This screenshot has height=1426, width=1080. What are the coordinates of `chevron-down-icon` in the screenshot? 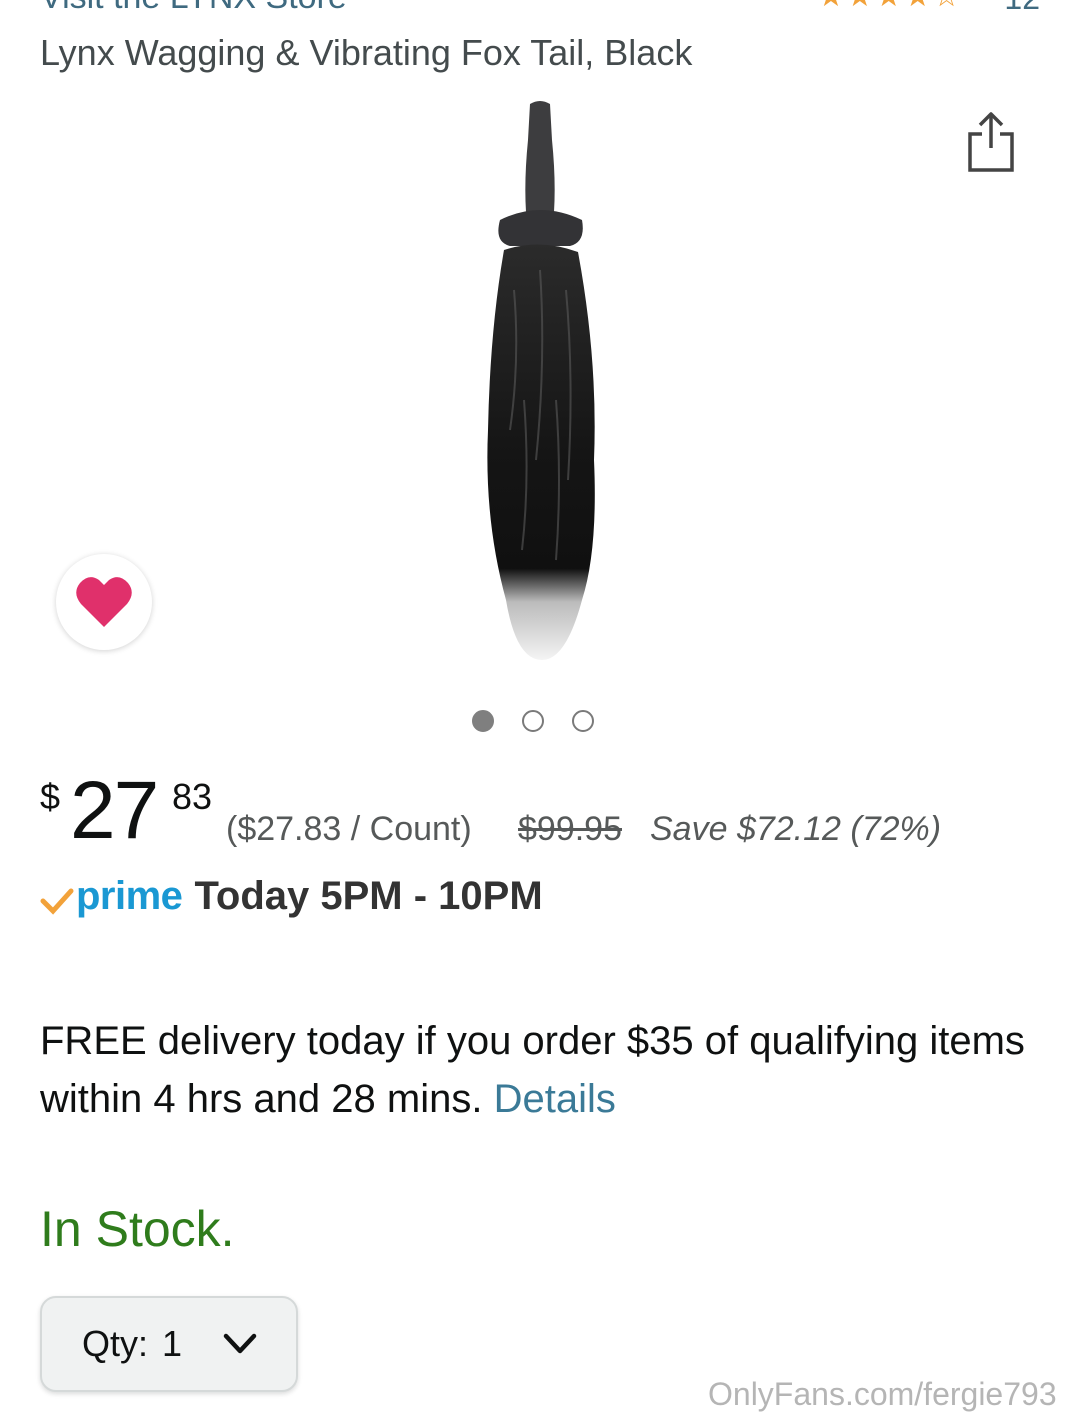 It's located at (240, 1343).